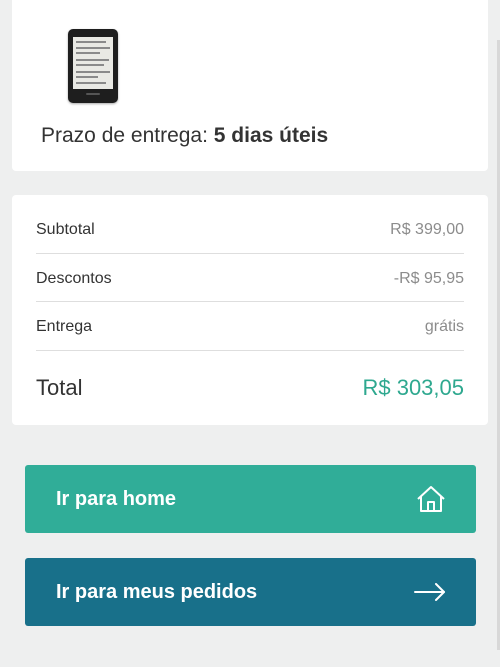 This screenshot has width=500, height=667. What do you see at coordinates (250, 388) in the screenshot?
I see `summary-total: Total R$ 303,05` at bounding box center [250, 388].